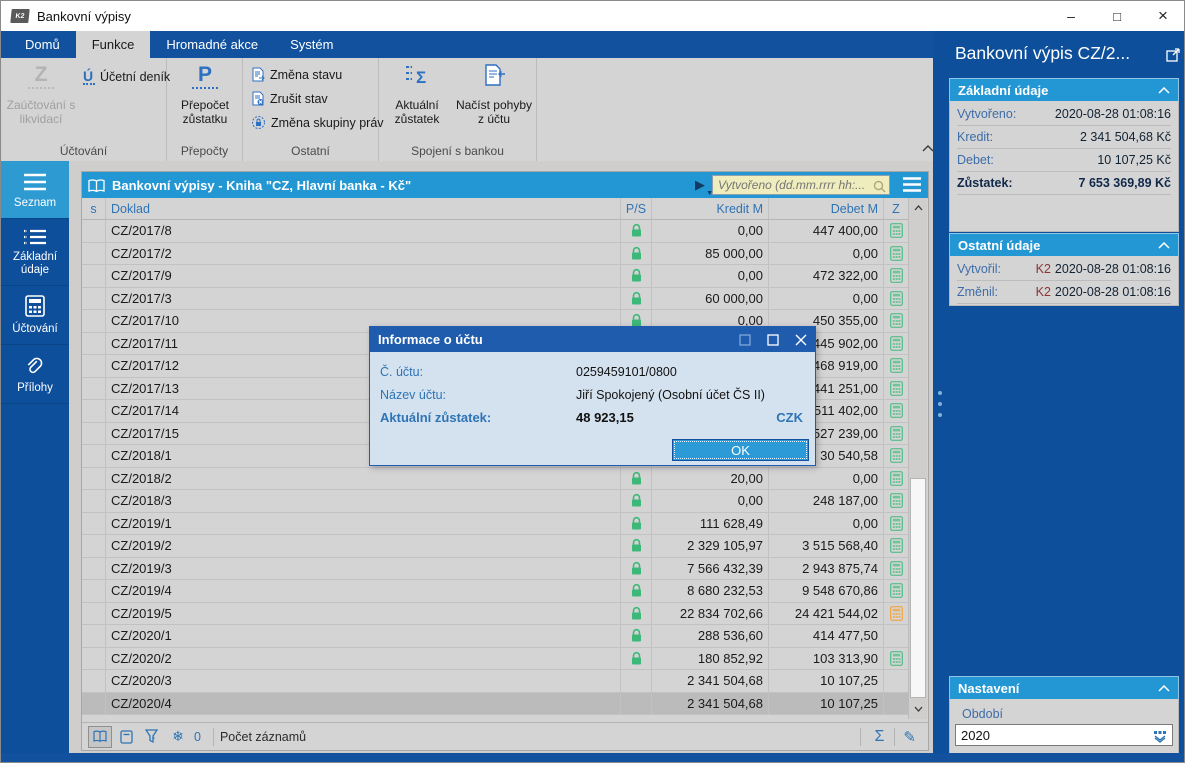  What do you see at coordinates (1162, 16) in the screenshot?
I see `close-button: ×` at bounding box center [1162, 16].